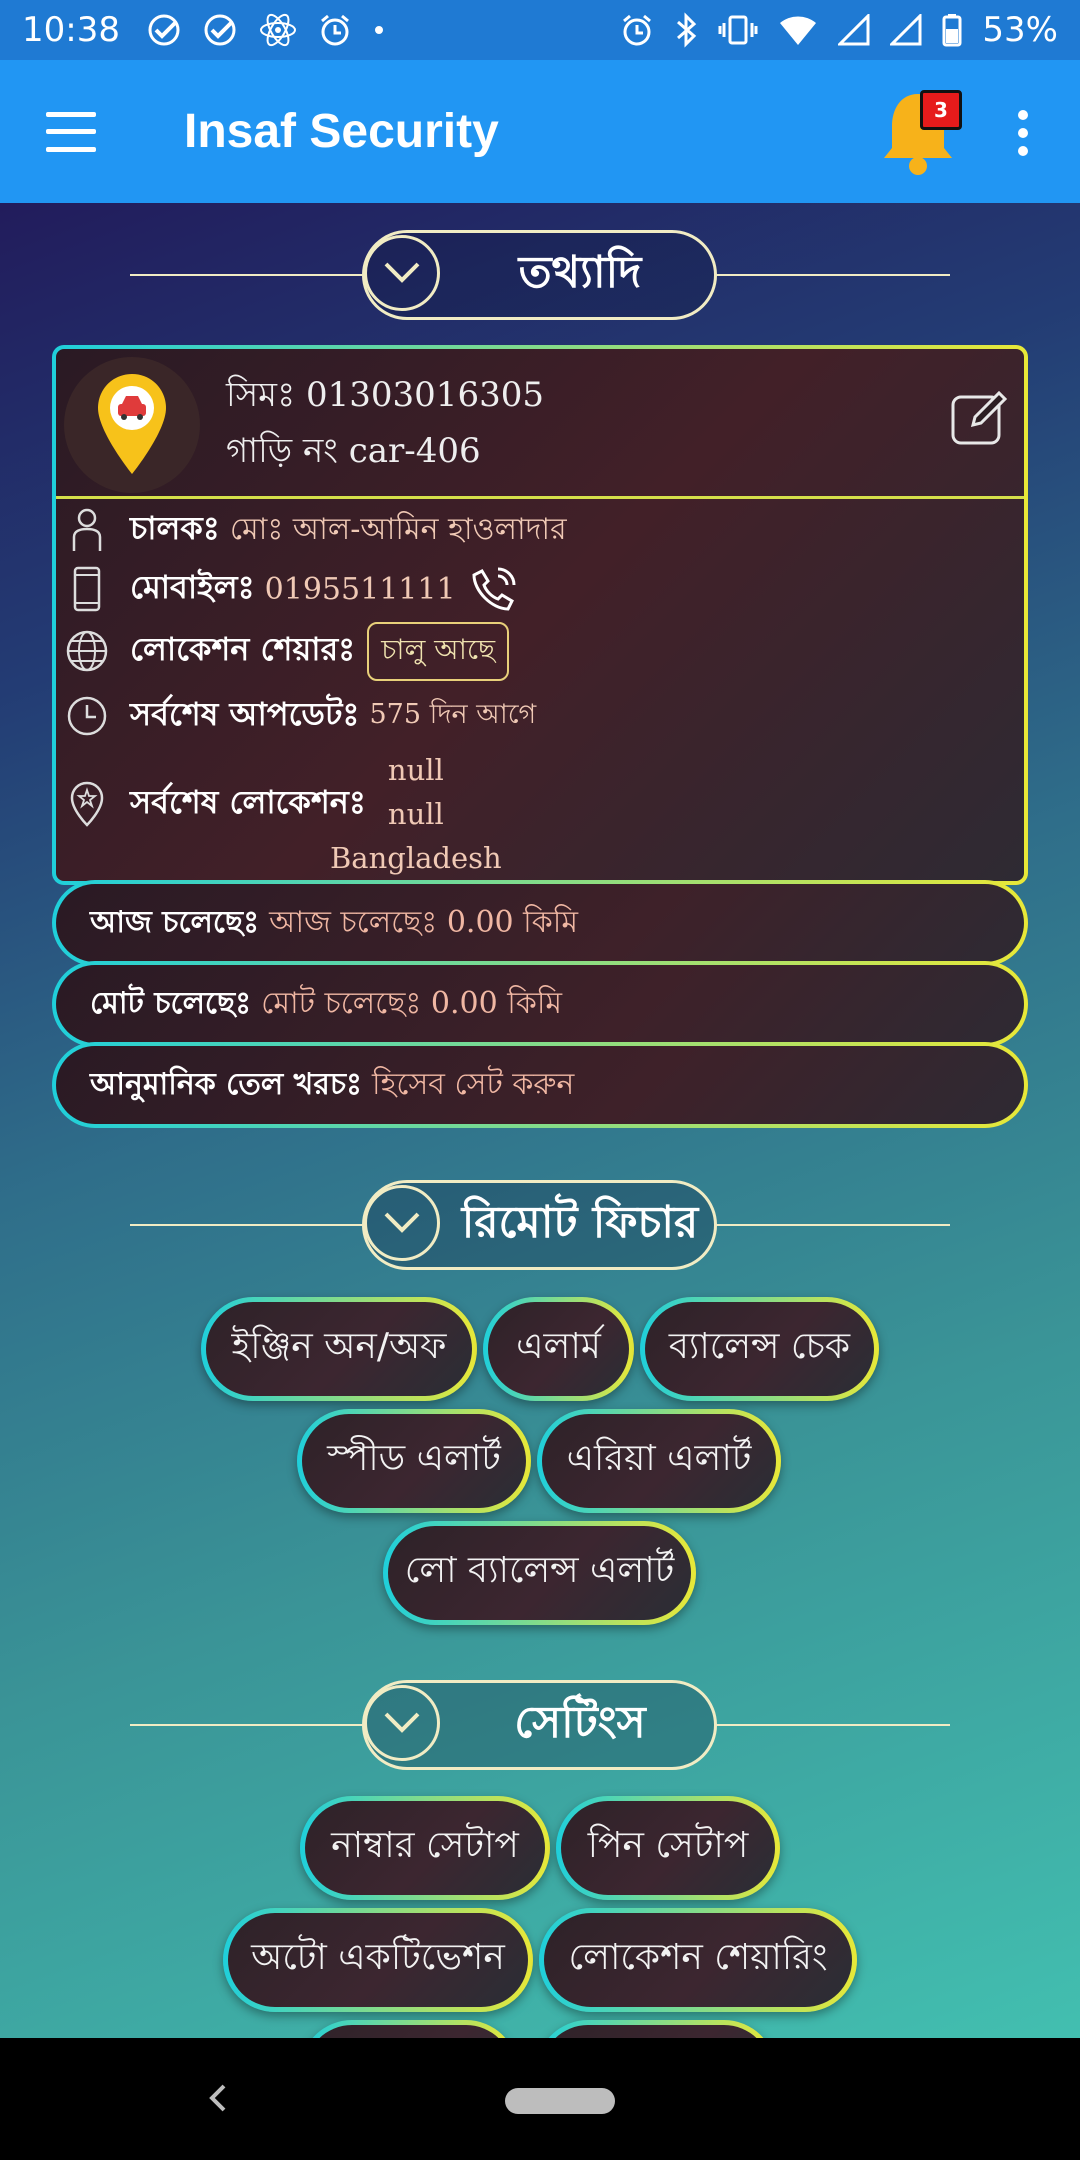 The height and width of the screenshot is (2160, 1080). Describe the element at coordinates (1020, 30) in the screenshot. I see `battery-level: 53%` at that location.